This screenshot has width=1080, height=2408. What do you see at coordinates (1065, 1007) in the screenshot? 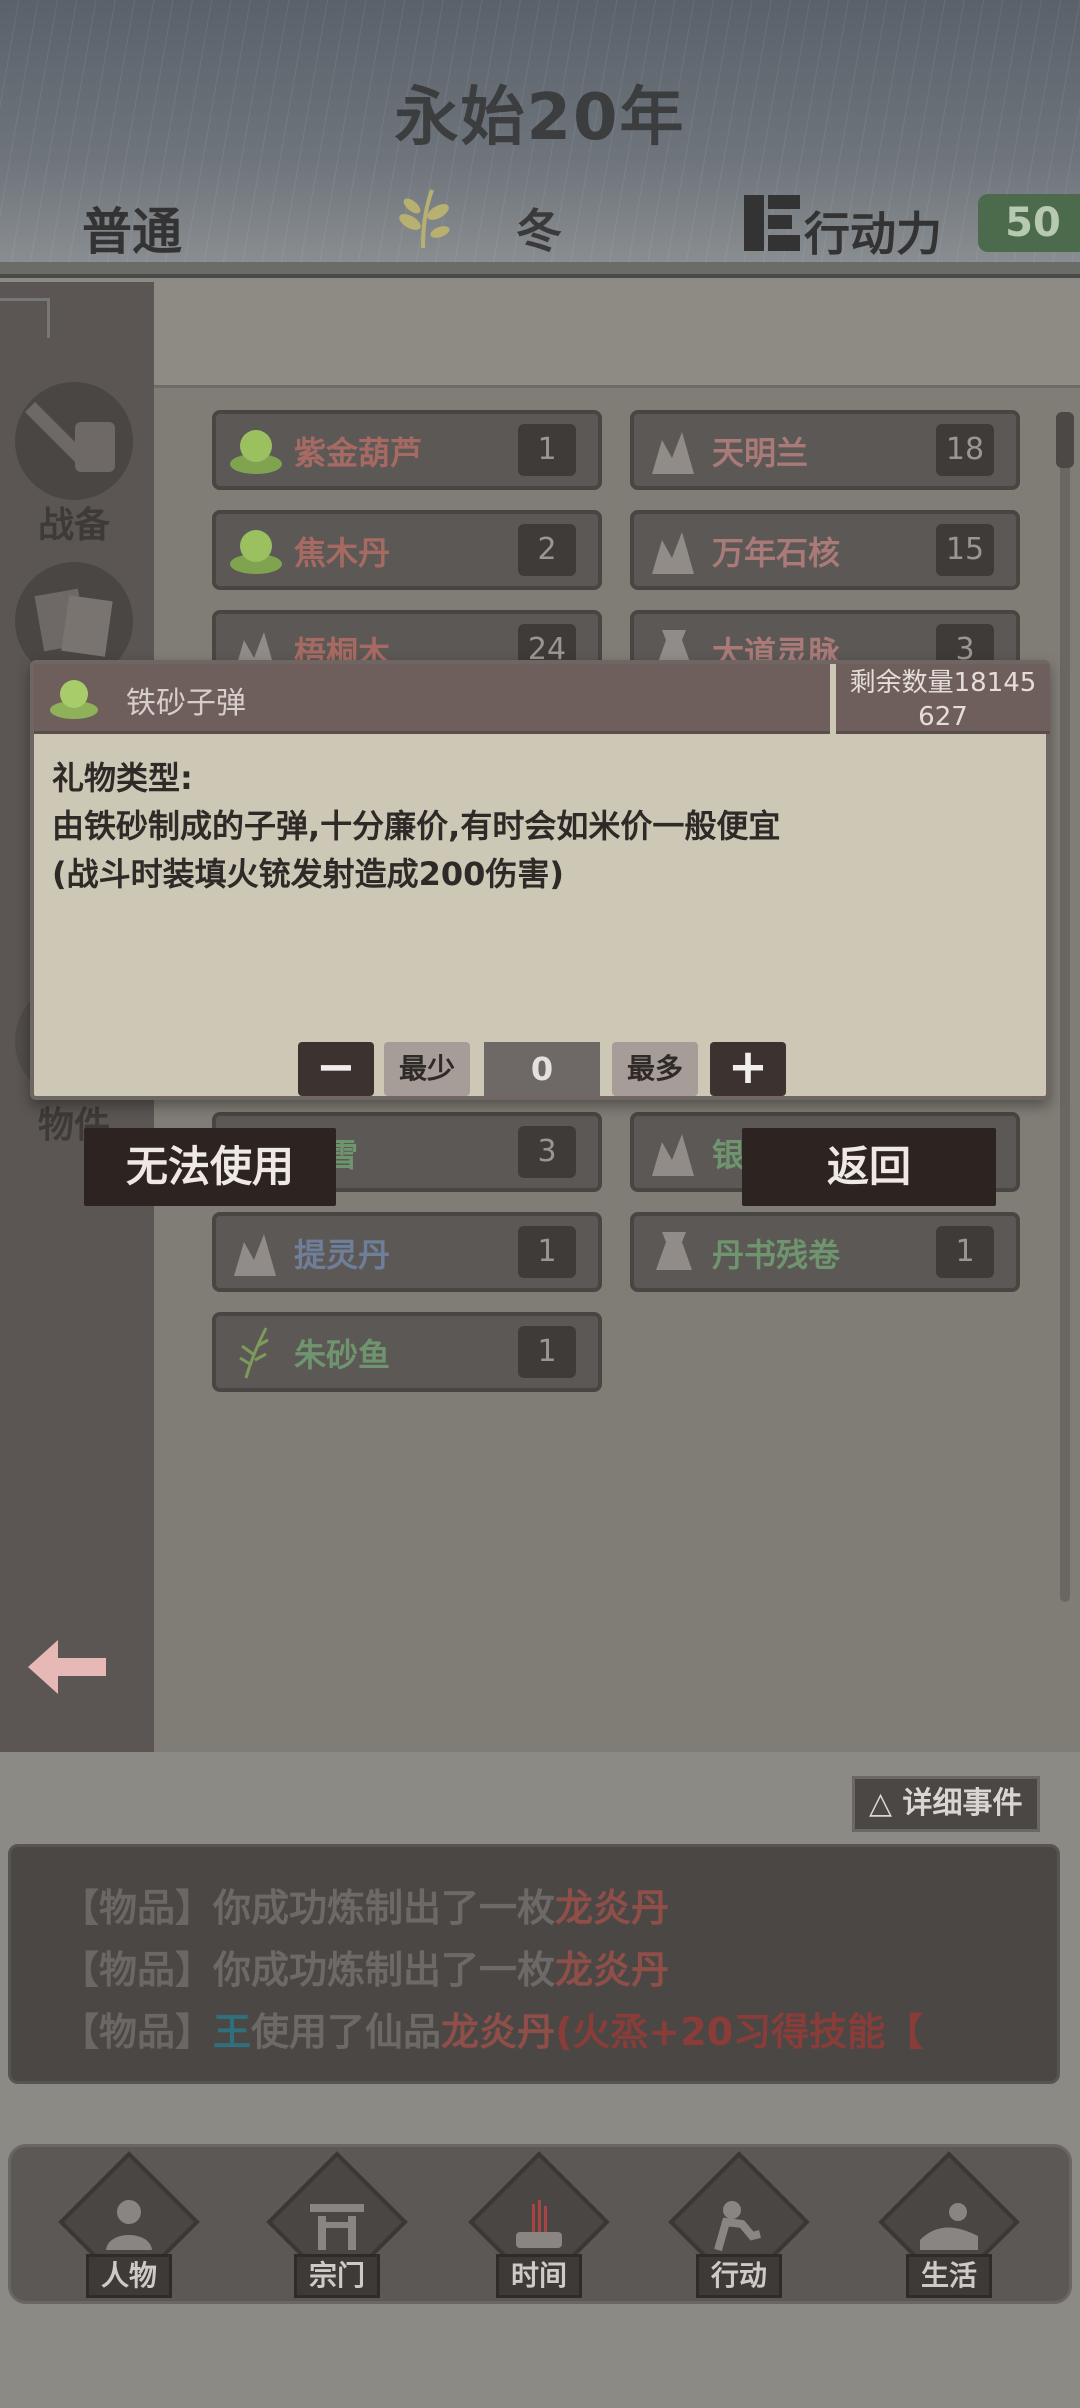
I see `inventory-scrollbar` at bounding box center [1065, 1007].